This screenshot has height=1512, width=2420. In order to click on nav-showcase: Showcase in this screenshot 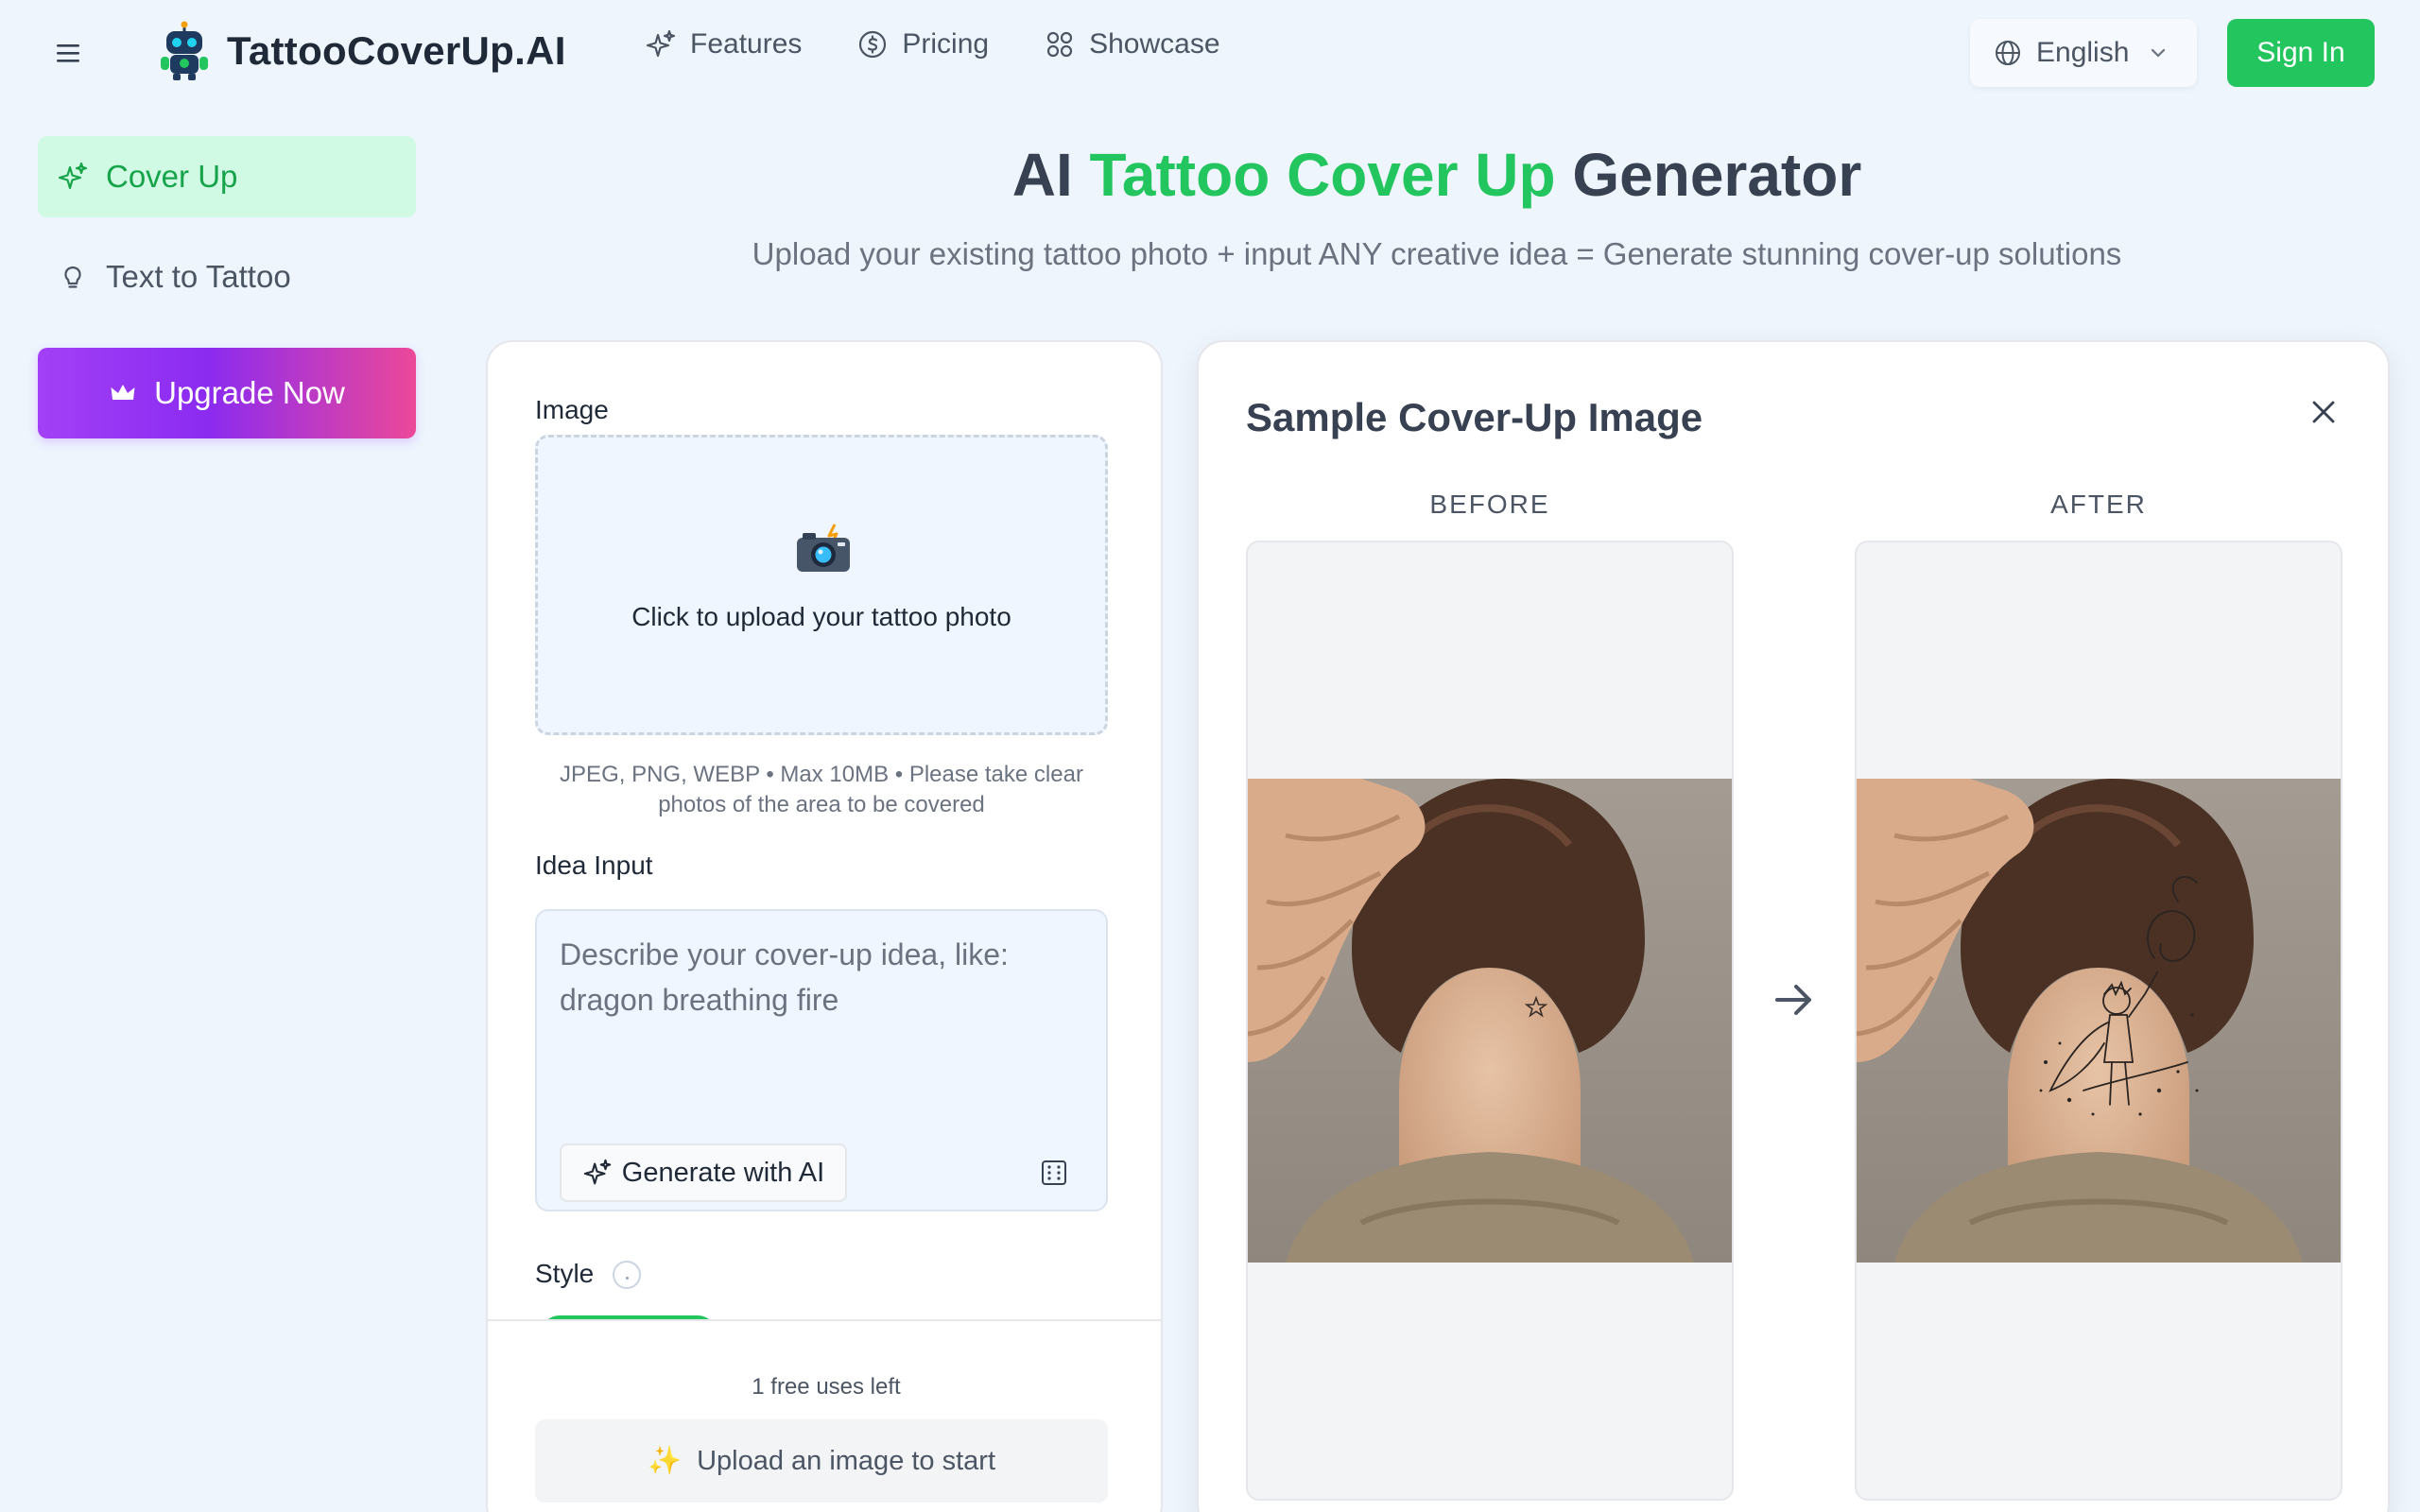, I will do `click(1132, 44)`.